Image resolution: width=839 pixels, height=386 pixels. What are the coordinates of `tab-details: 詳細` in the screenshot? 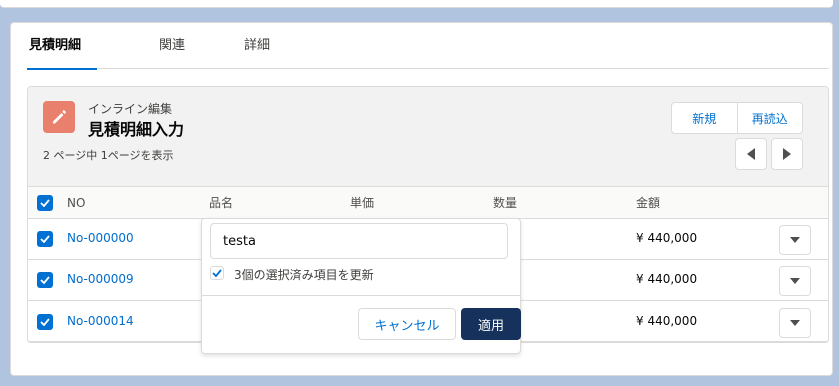 It's located at (257, 46).